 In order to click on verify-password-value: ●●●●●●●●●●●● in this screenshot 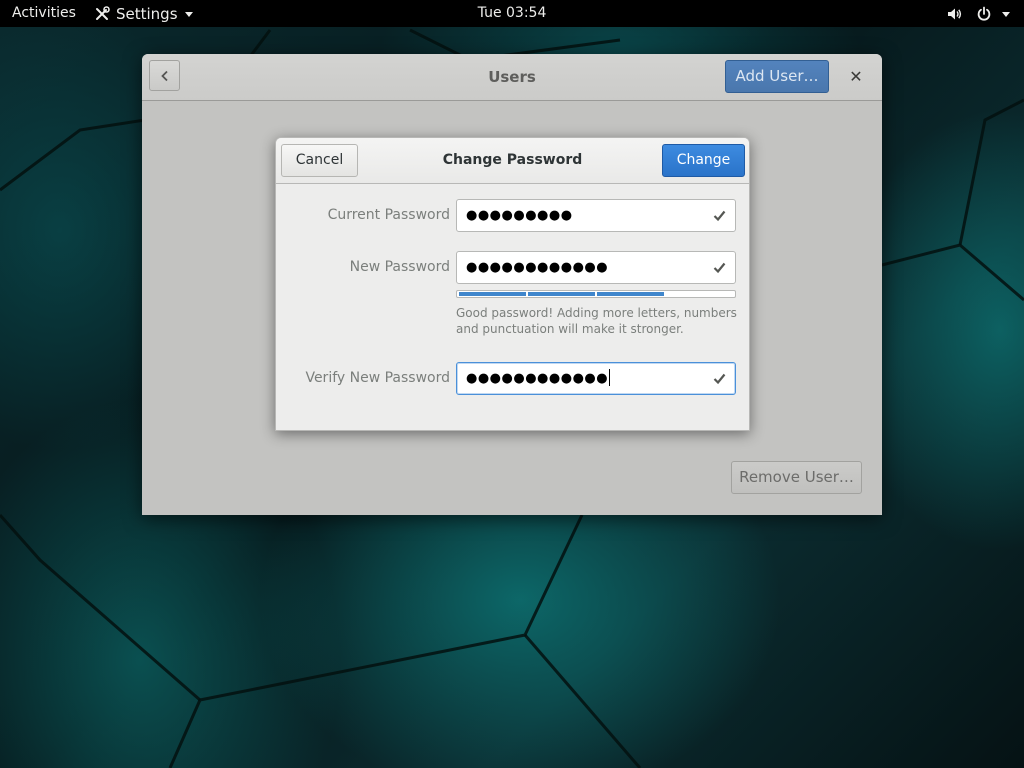, I will do `click(538, 378)`.